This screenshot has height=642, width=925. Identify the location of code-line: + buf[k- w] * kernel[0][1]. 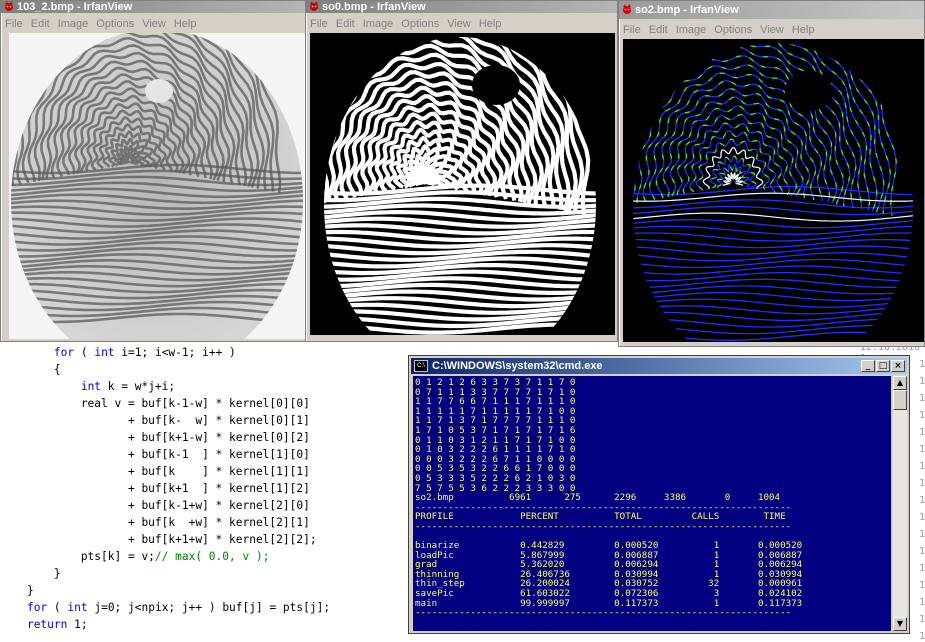
(155, 420).